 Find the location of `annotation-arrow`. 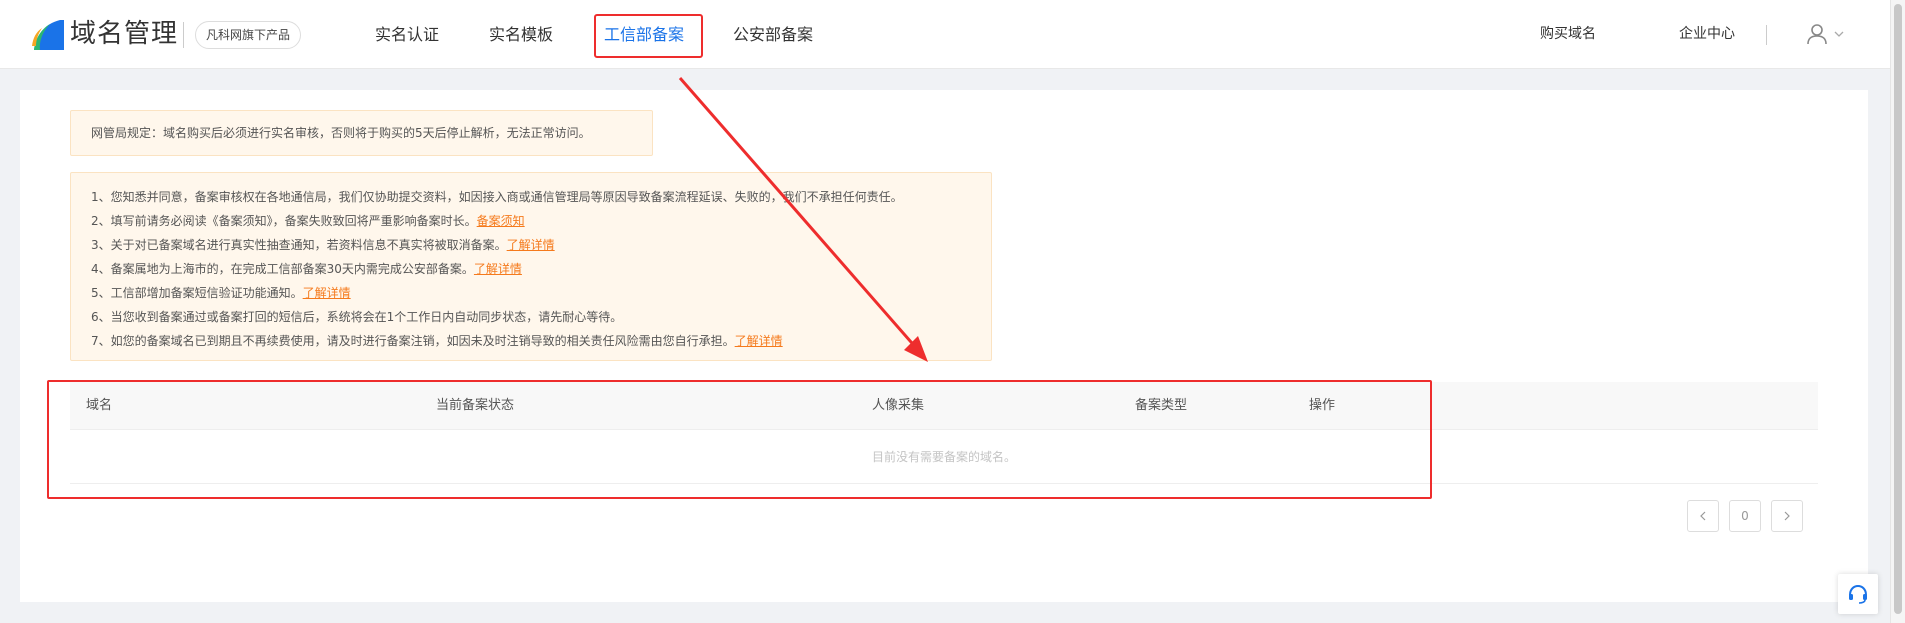

annotation-arrow is located at coordinates (803, 219).